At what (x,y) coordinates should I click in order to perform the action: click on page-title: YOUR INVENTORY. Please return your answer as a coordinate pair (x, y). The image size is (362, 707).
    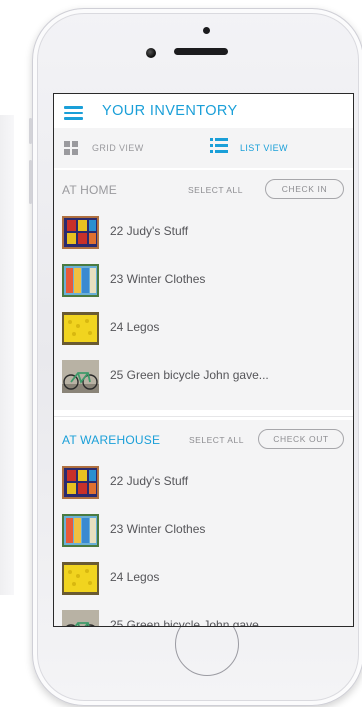
    Looking at the image, I should click on (170, 111).